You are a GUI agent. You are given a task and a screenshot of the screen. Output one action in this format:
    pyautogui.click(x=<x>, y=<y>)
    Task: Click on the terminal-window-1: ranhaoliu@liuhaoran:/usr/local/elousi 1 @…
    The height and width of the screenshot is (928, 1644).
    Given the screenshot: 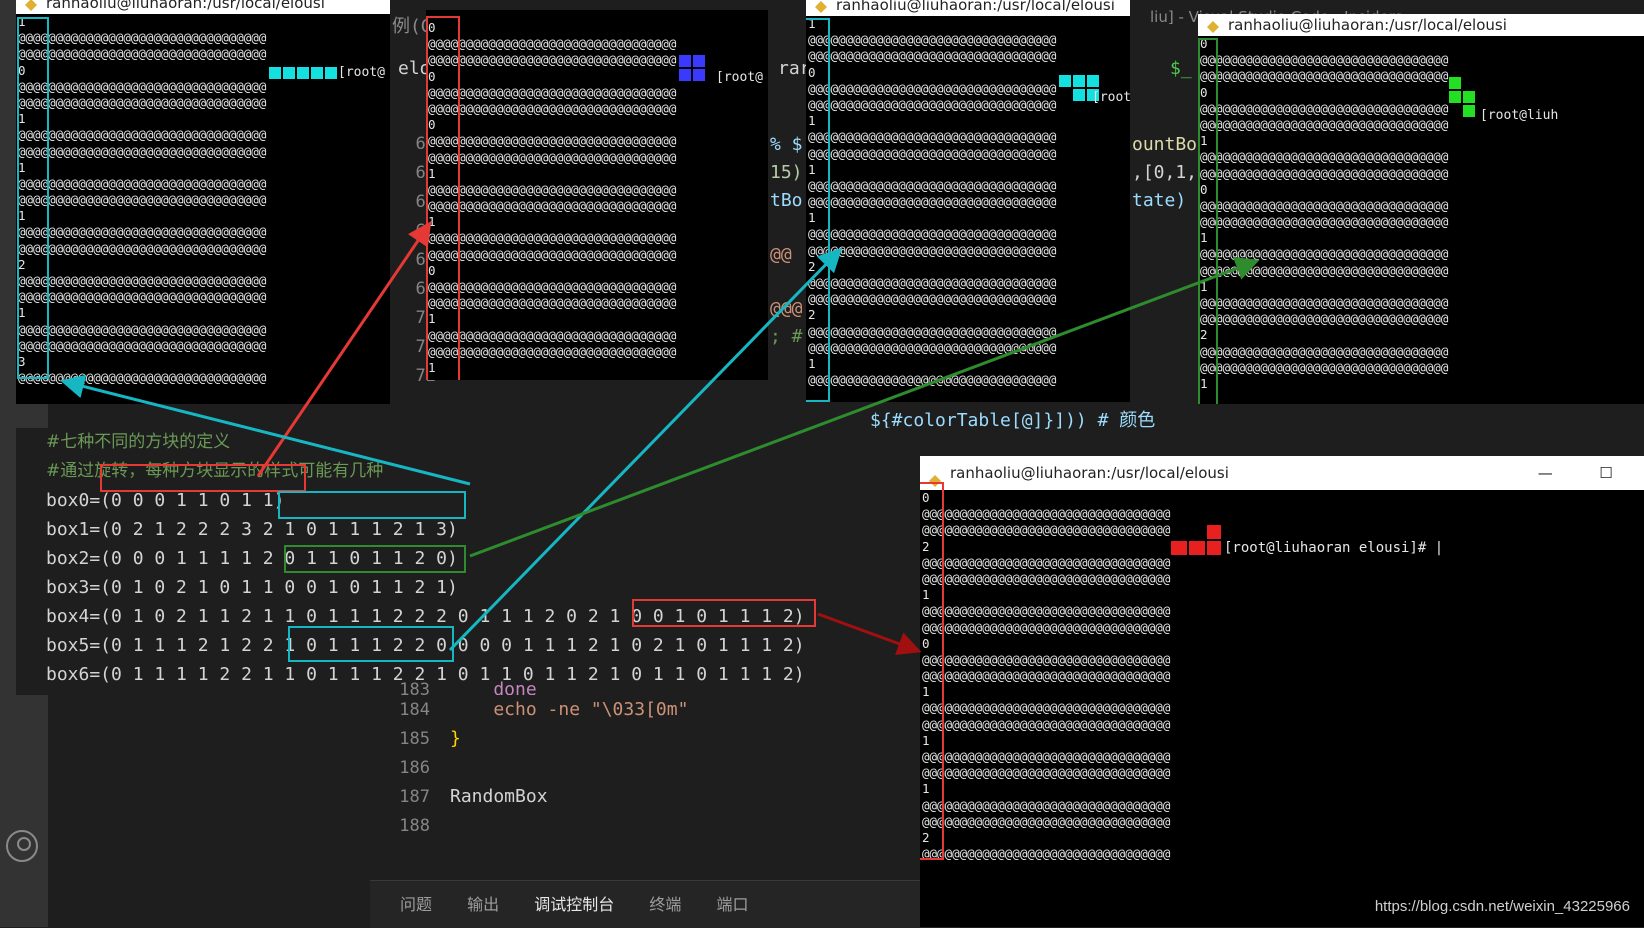 What is the action you would take?
    pyautogui.click(x=203, y=202)
    